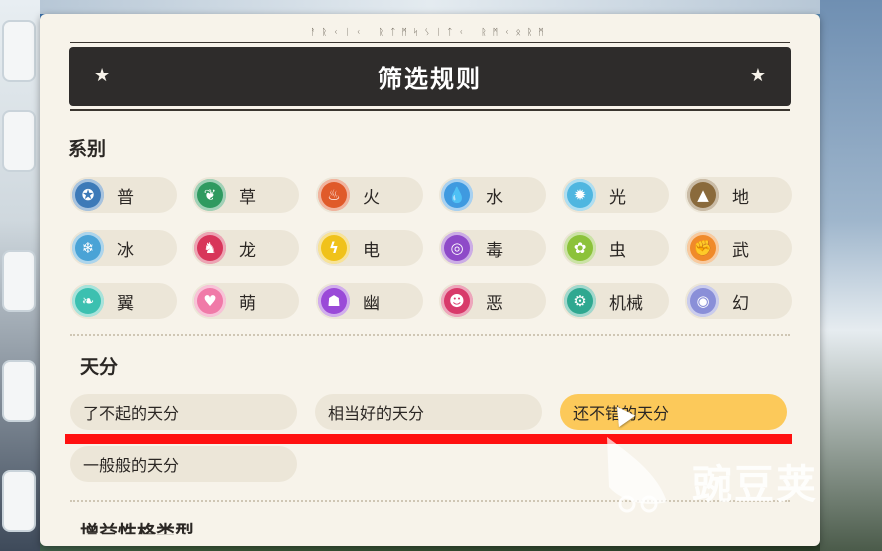  I want to click on type-chip: ✿ 虫, so click(615, 248).